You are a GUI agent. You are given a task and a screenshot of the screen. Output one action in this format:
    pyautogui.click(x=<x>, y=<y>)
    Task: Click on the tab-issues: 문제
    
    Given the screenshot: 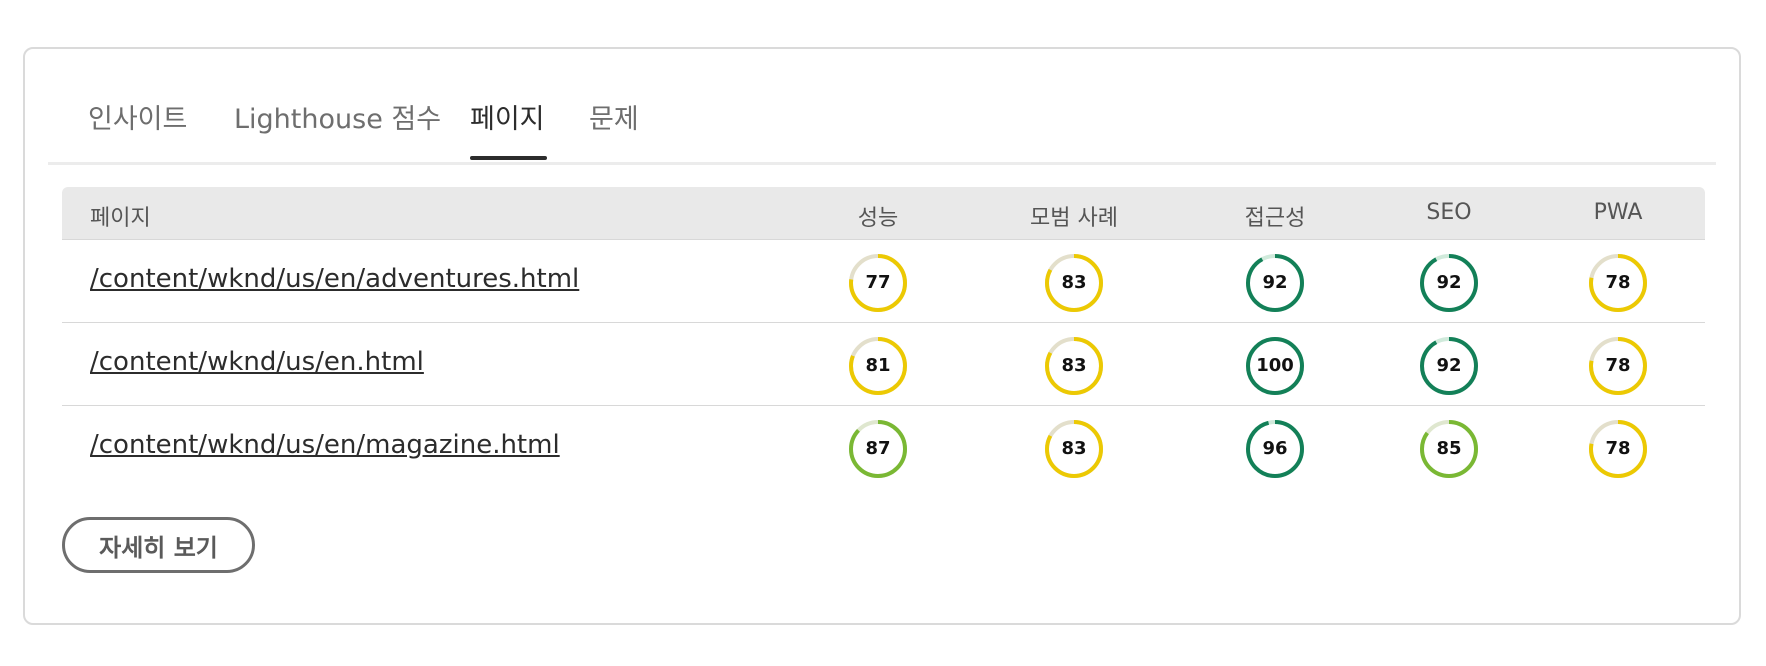 What is the action you would take?
    pyautogui.click(x=614, y=116)
    